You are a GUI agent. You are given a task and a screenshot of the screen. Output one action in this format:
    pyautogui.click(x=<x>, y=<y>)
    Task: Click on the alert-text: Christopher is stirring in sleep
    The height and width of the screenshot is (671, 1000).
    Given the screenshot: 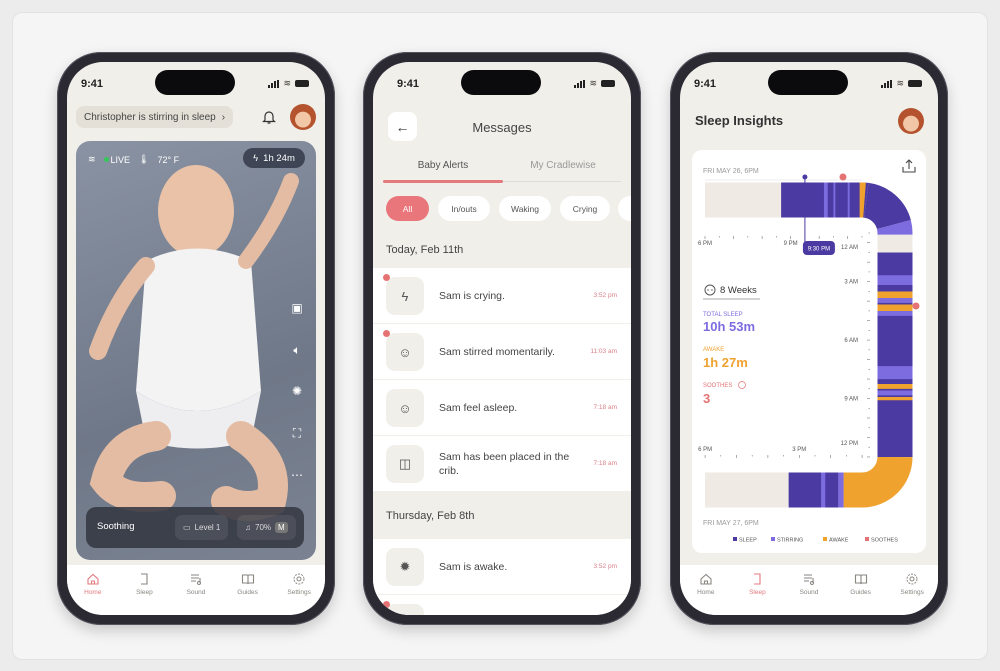 What is the action you would take?
    pyautogui.click(x=150, y=117)
    